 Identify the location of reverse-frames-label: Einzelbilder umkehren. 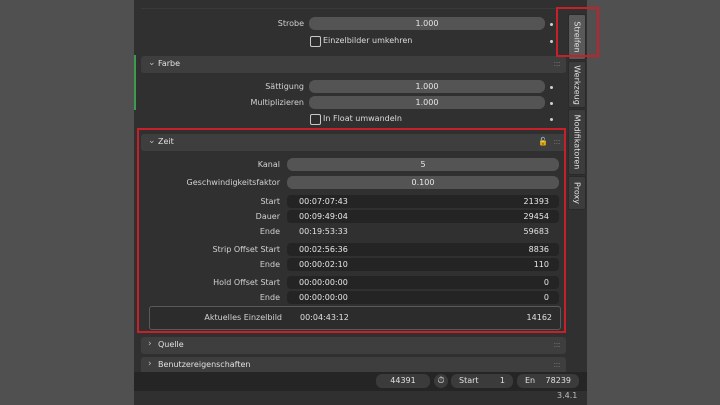
(368, 40).